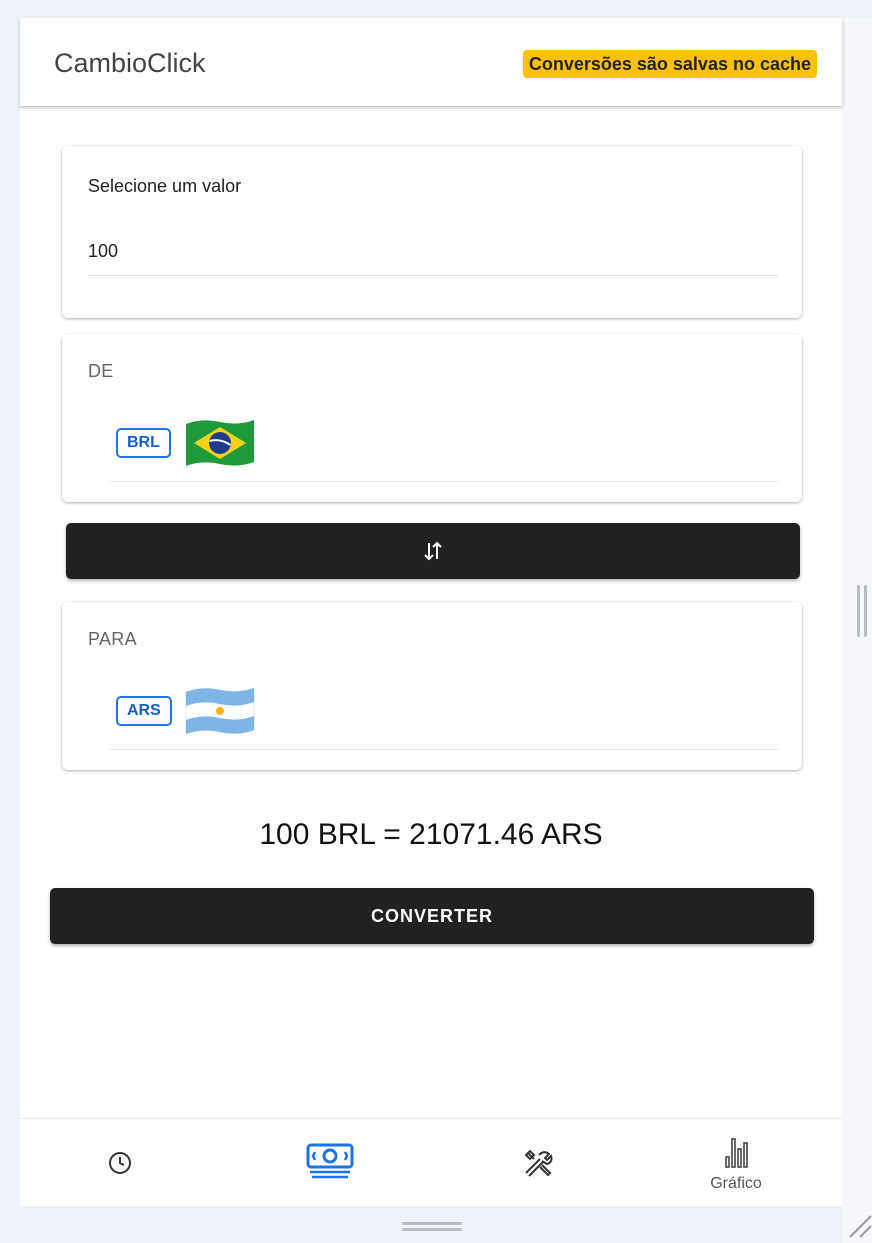 The height and width of the screenshot is (1243, 872). I want to click on conversion-result: 100 BRL = 21071.46 ARS, so click(431, 834).